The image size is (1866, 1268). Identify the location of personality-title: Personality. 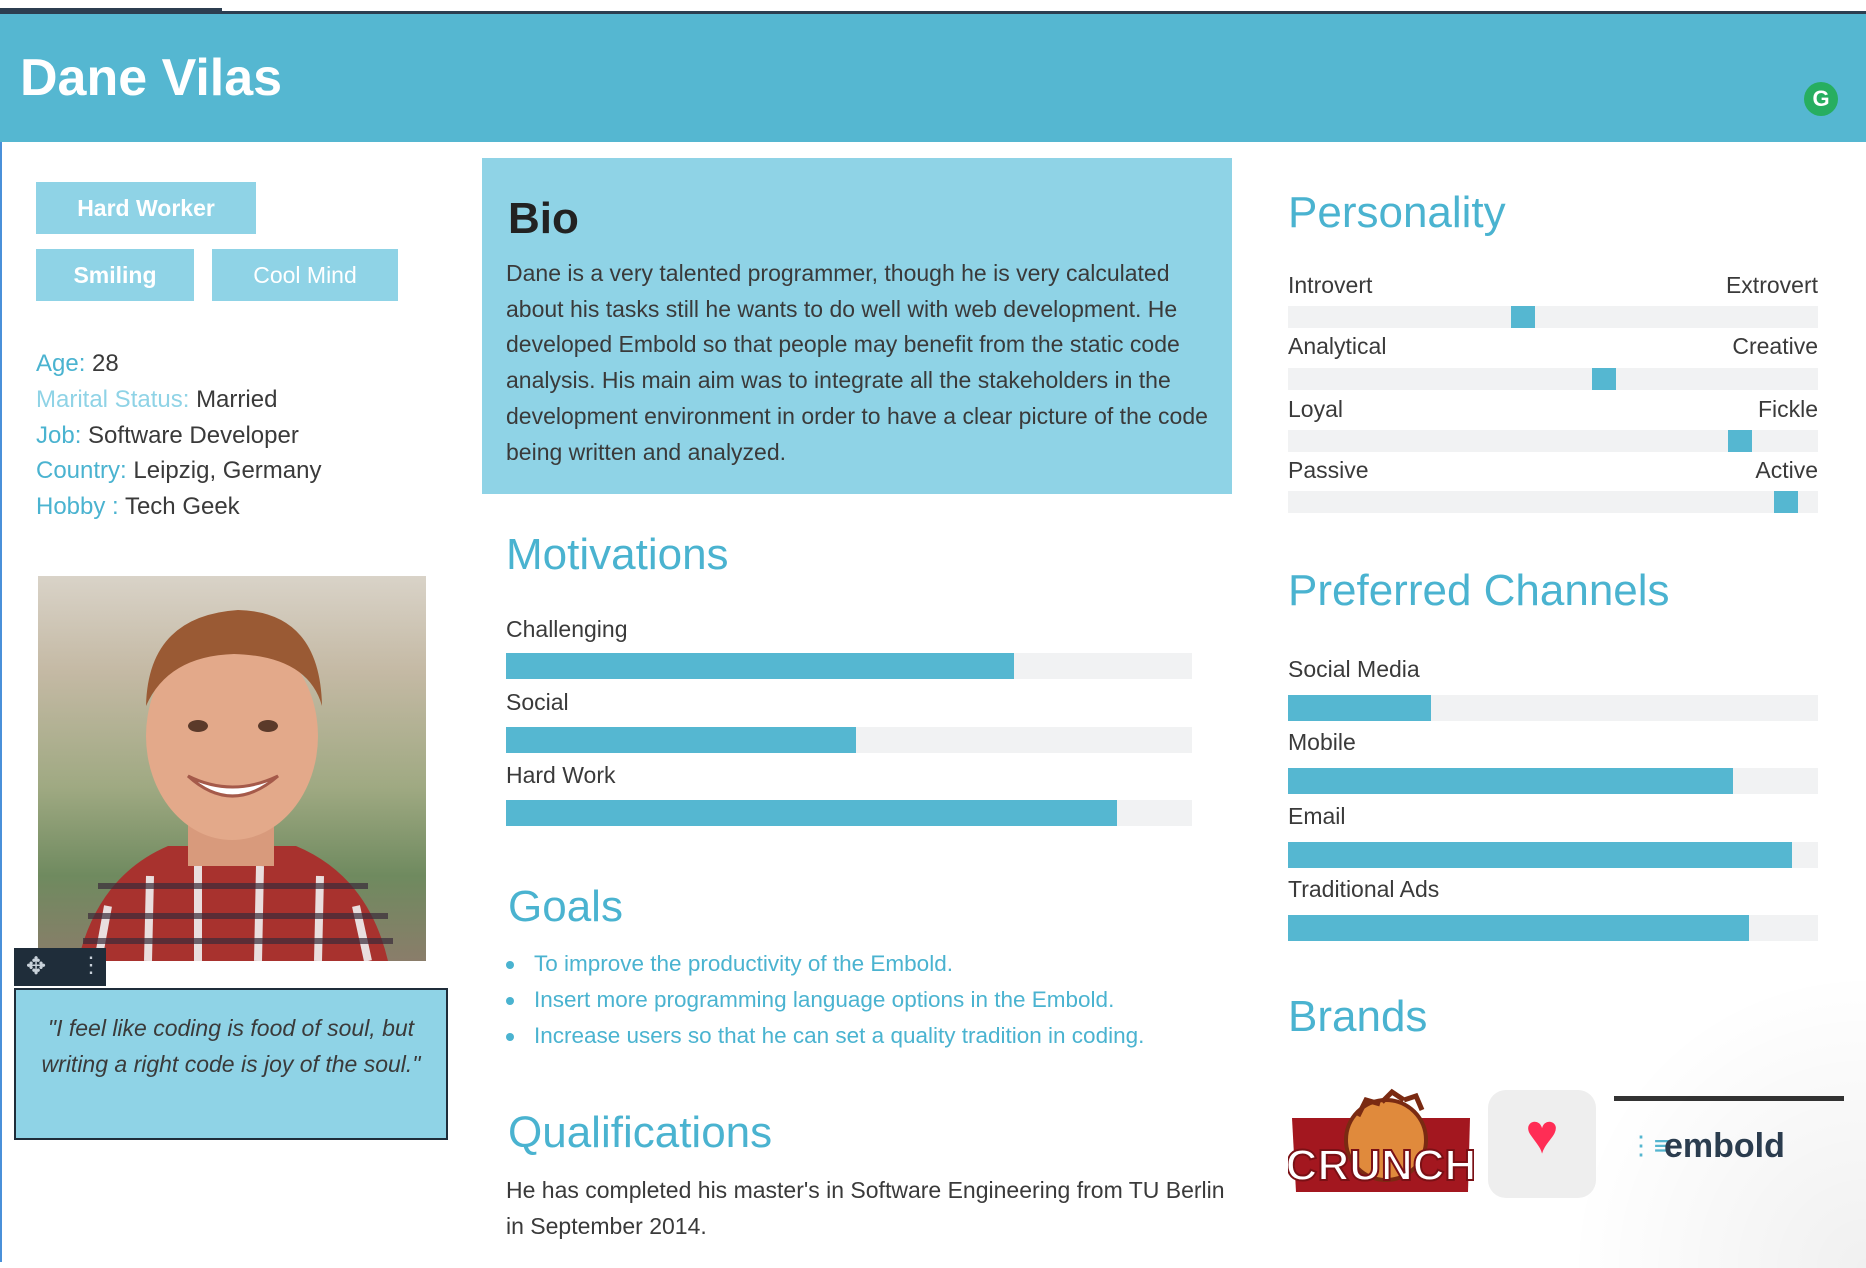
(1397, 212).